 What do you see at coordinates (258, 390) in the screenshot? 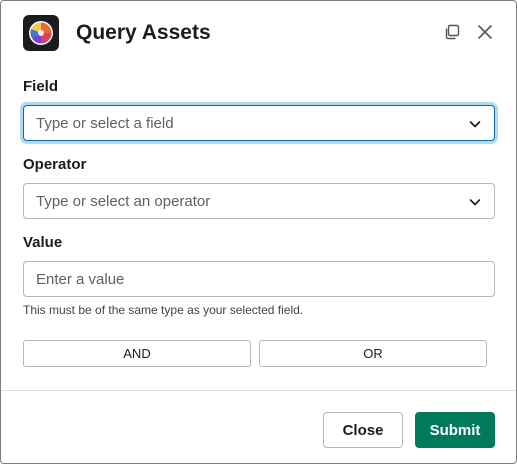
I see `footer-divider` at bounding box center [258, 390].